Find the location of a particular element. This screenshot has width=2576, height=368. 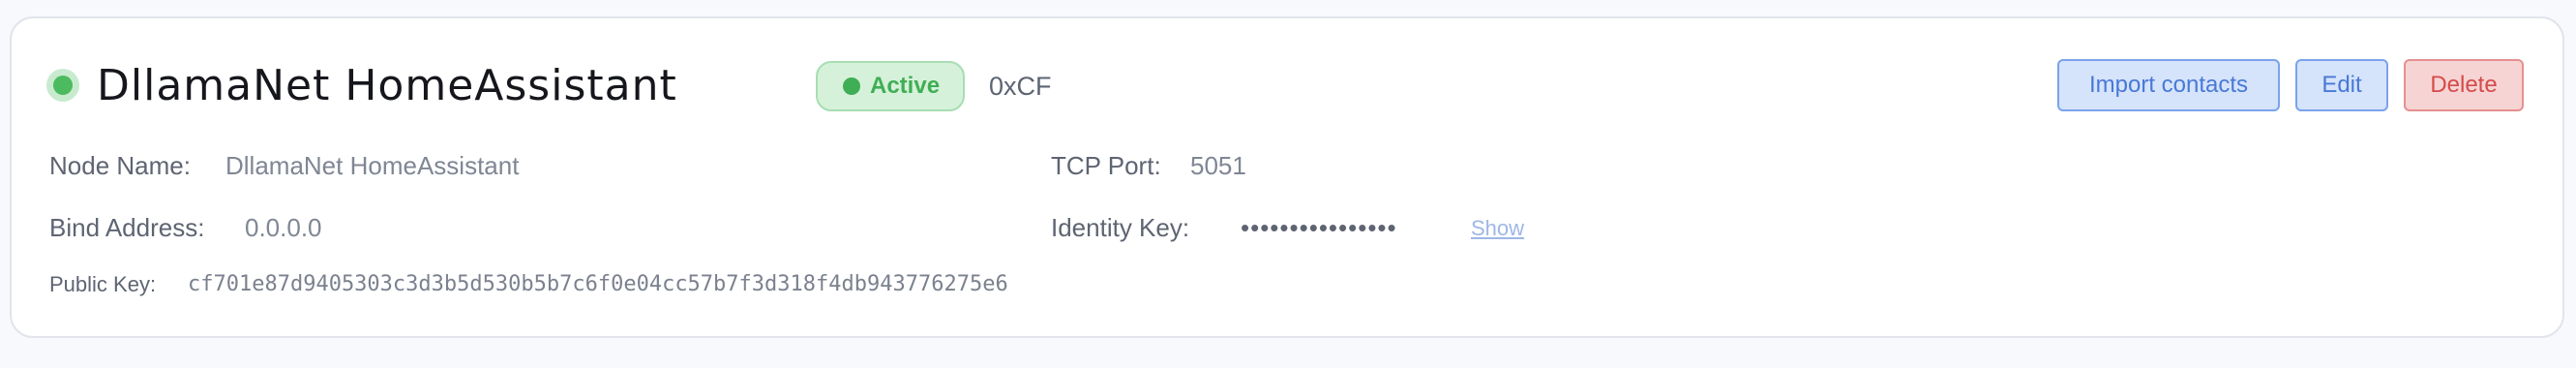

status-indicator-icon is located at coordinates (62, 85).